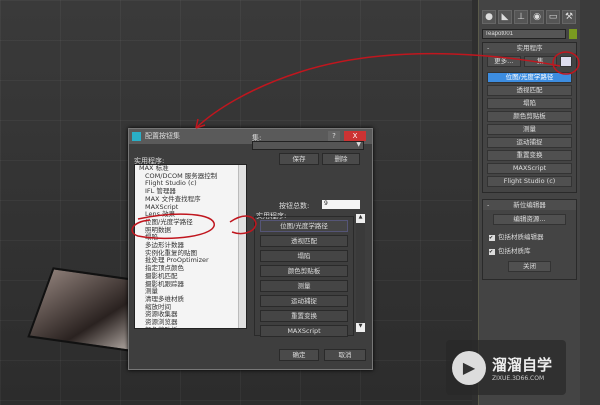  What do you see at coordinates (522, 364) in the screenshot?
I see `watermark-title: 溜溜自学` at bounding box center [522, 364].